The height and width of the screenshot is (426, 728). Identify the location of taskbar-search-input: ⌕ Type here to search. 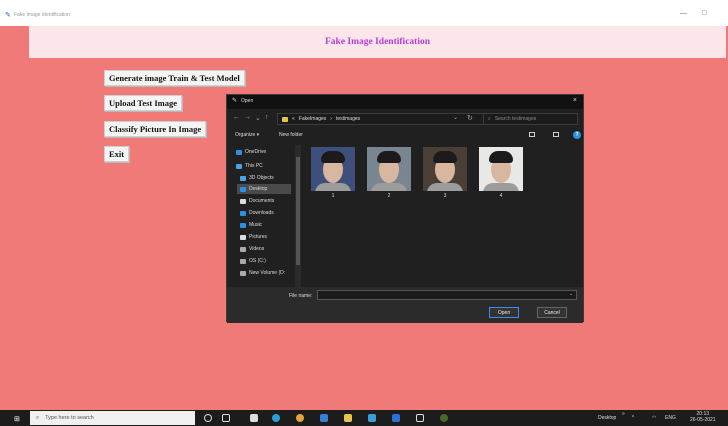
(112, 418).